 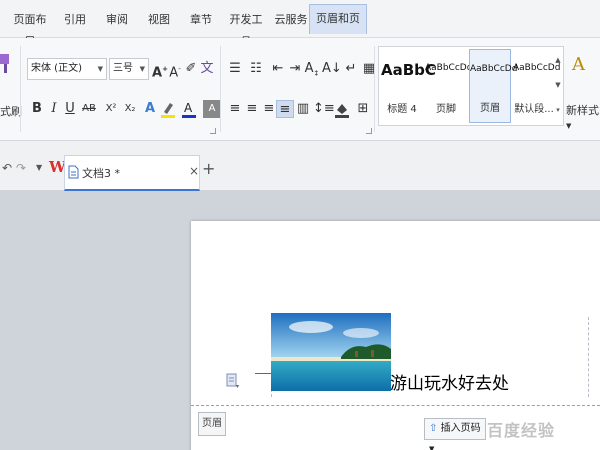 I want to click on tab-page-layout: 页面布局, so click(x=30, y=28).